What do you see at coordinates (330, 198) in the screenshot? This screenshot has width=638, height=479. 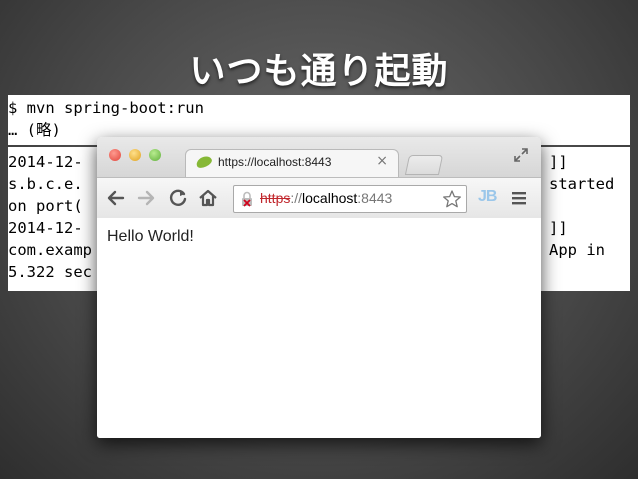 I see `url-host: localhost` at bounding box center [330, 198].